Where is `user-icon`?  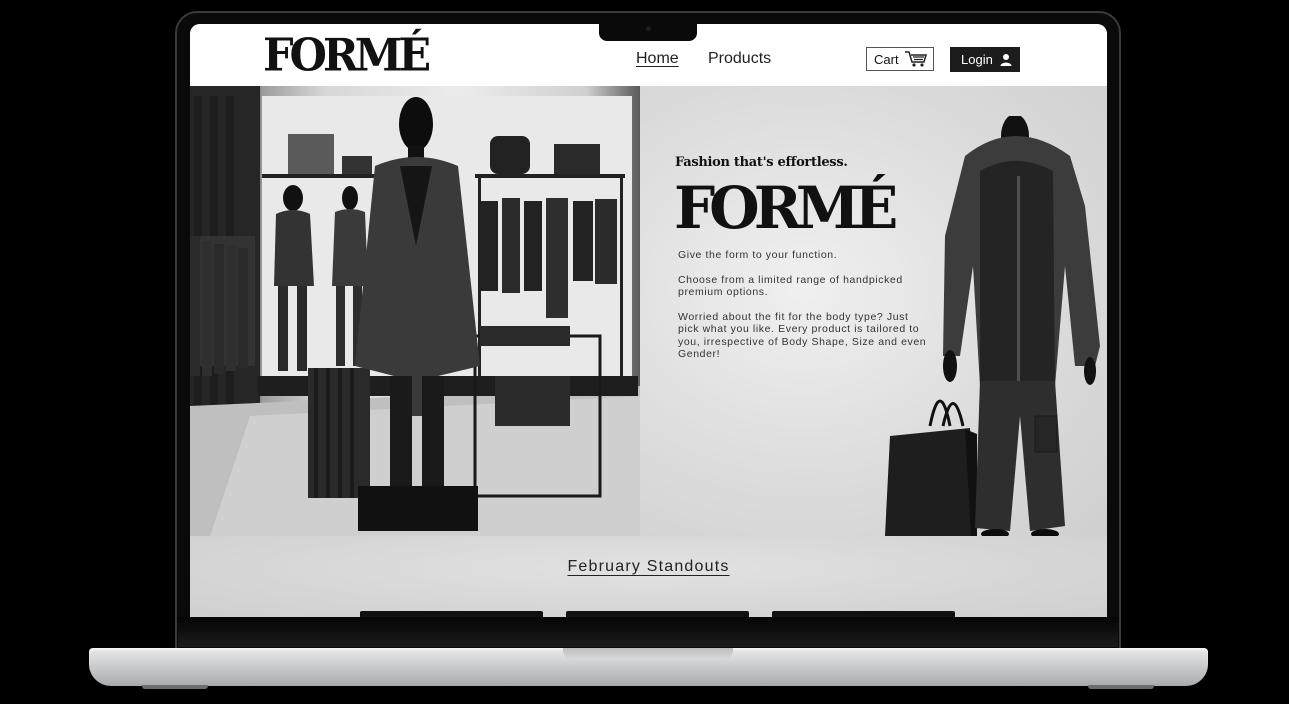
user-icon is located at coordinates (1006, 60).